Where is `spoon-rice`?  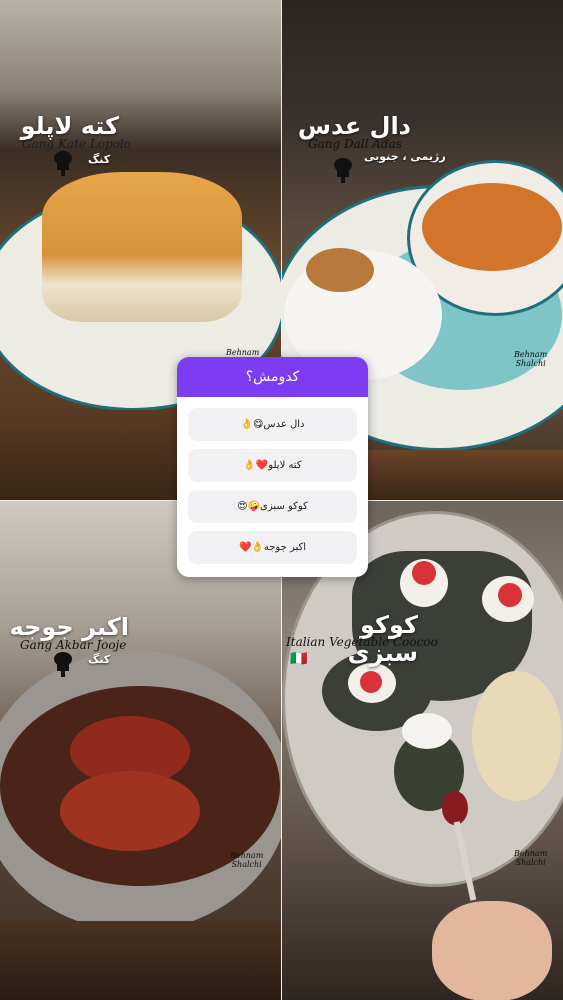
spoon-rice is located at coordinates (427, 731).